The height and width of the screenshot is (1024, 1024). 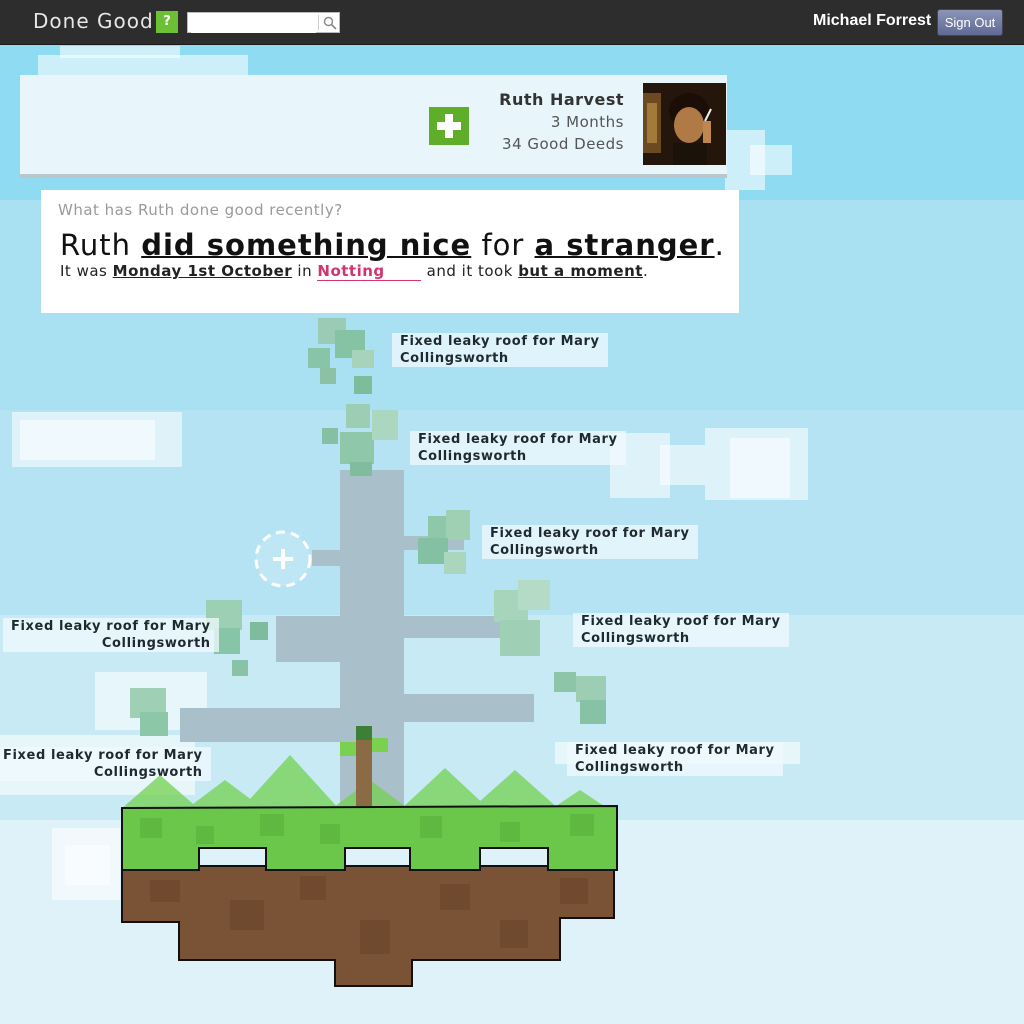 I want to click on deed-date-selector: Monday 1st October, so click(x=203, y=271).